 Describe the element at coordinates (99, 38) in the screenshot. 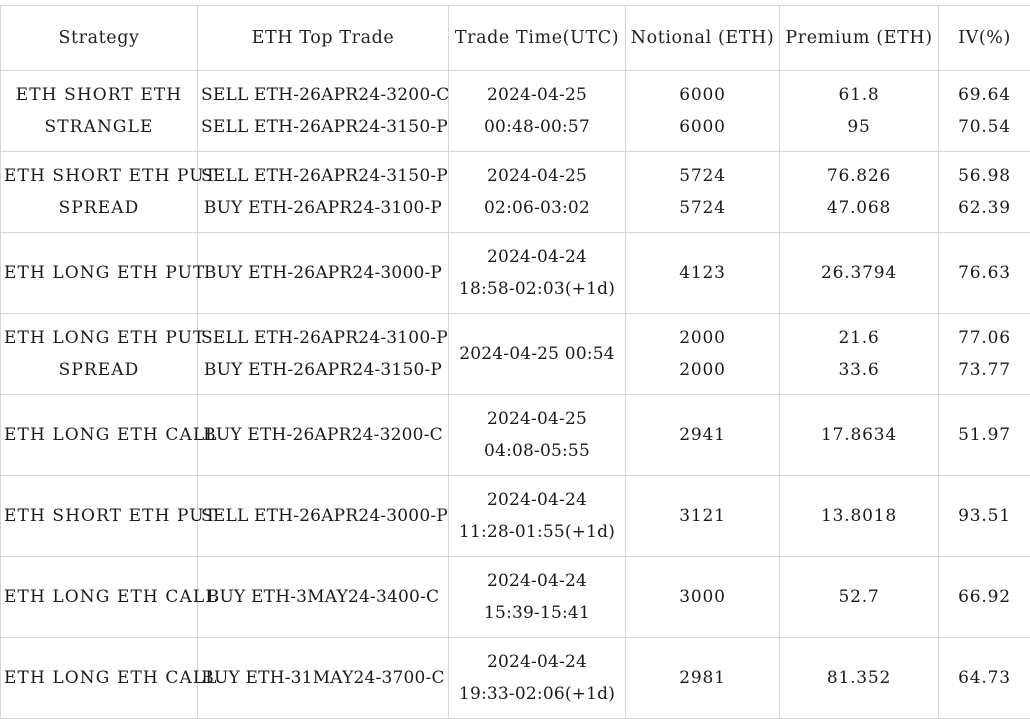

I see `column-header-strategy: Strategy` at that location.